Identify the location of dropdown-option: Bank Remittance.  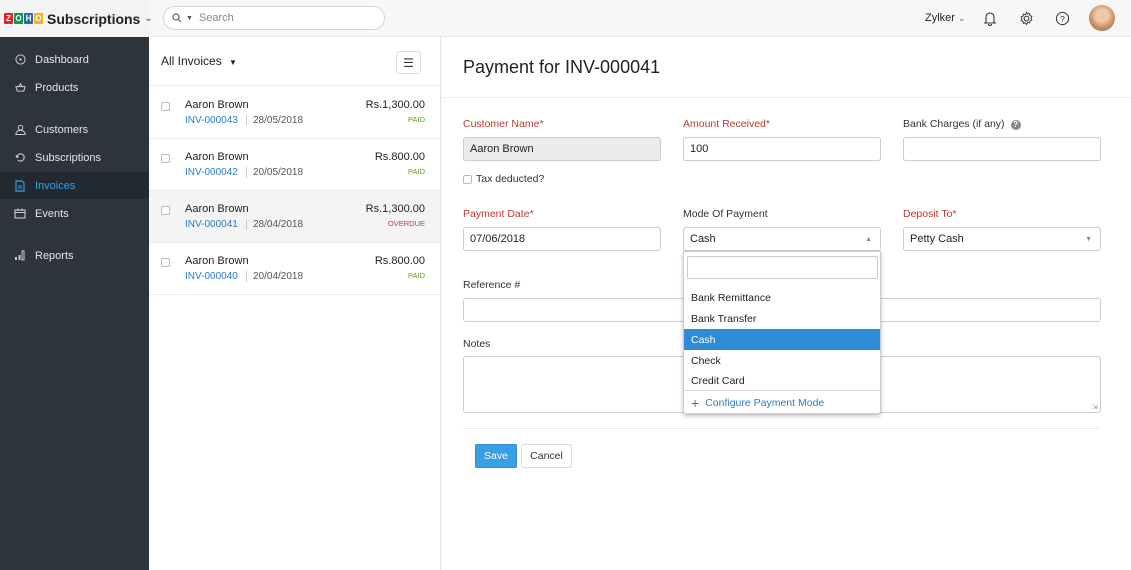
(782, 297).